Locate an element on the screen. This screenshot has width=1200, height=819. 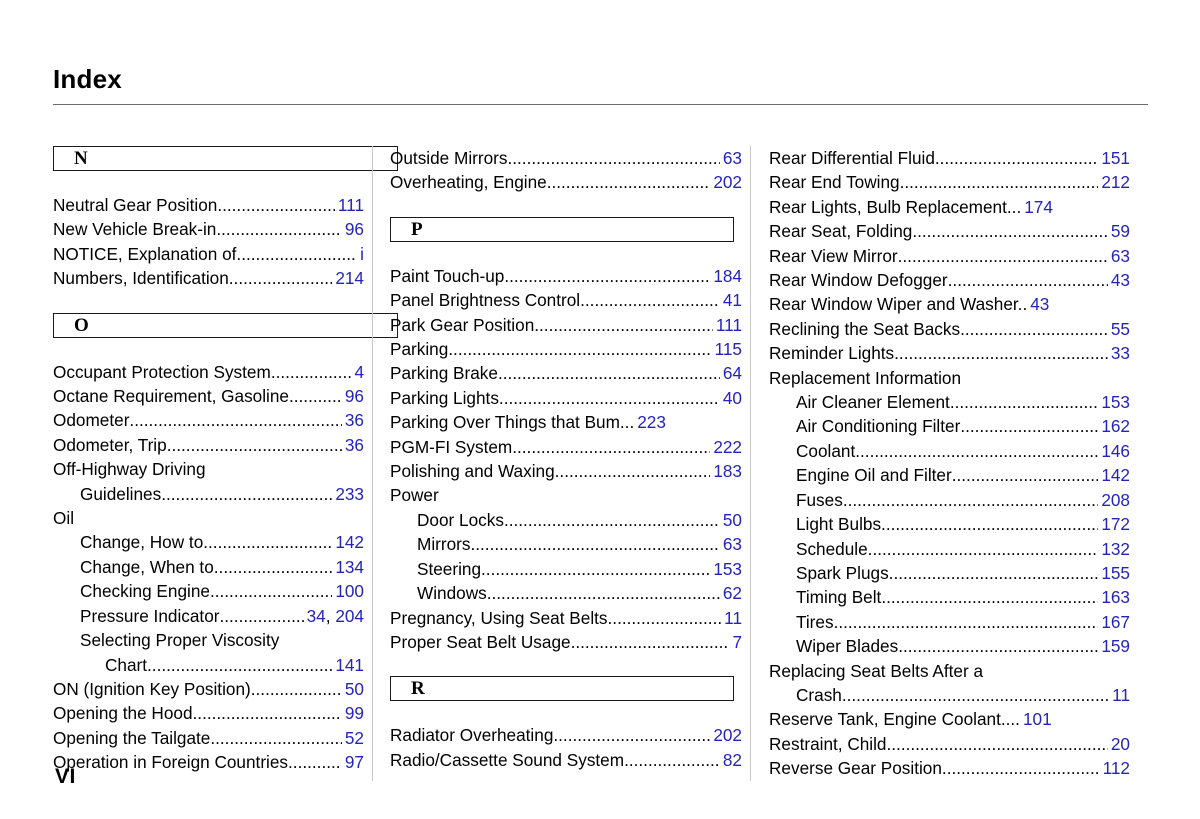
index-entry-page-number: 151 is located at coordinates (1114, 158).